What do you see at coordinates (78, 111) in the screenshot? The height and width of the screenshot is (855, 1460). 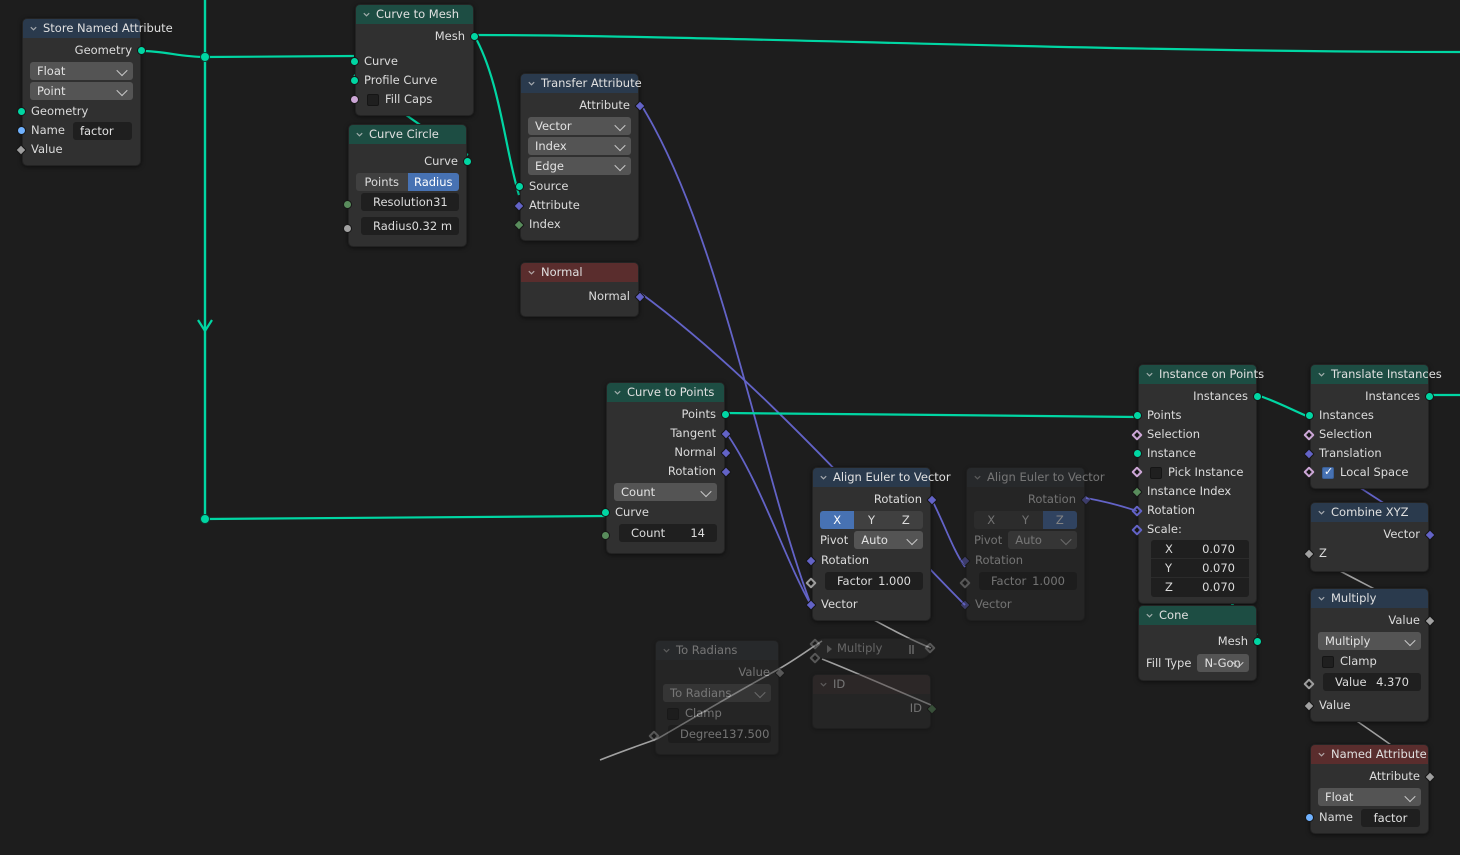 I see `socket-row-geometry-in: Geometry` at bounding box center [78, 111].